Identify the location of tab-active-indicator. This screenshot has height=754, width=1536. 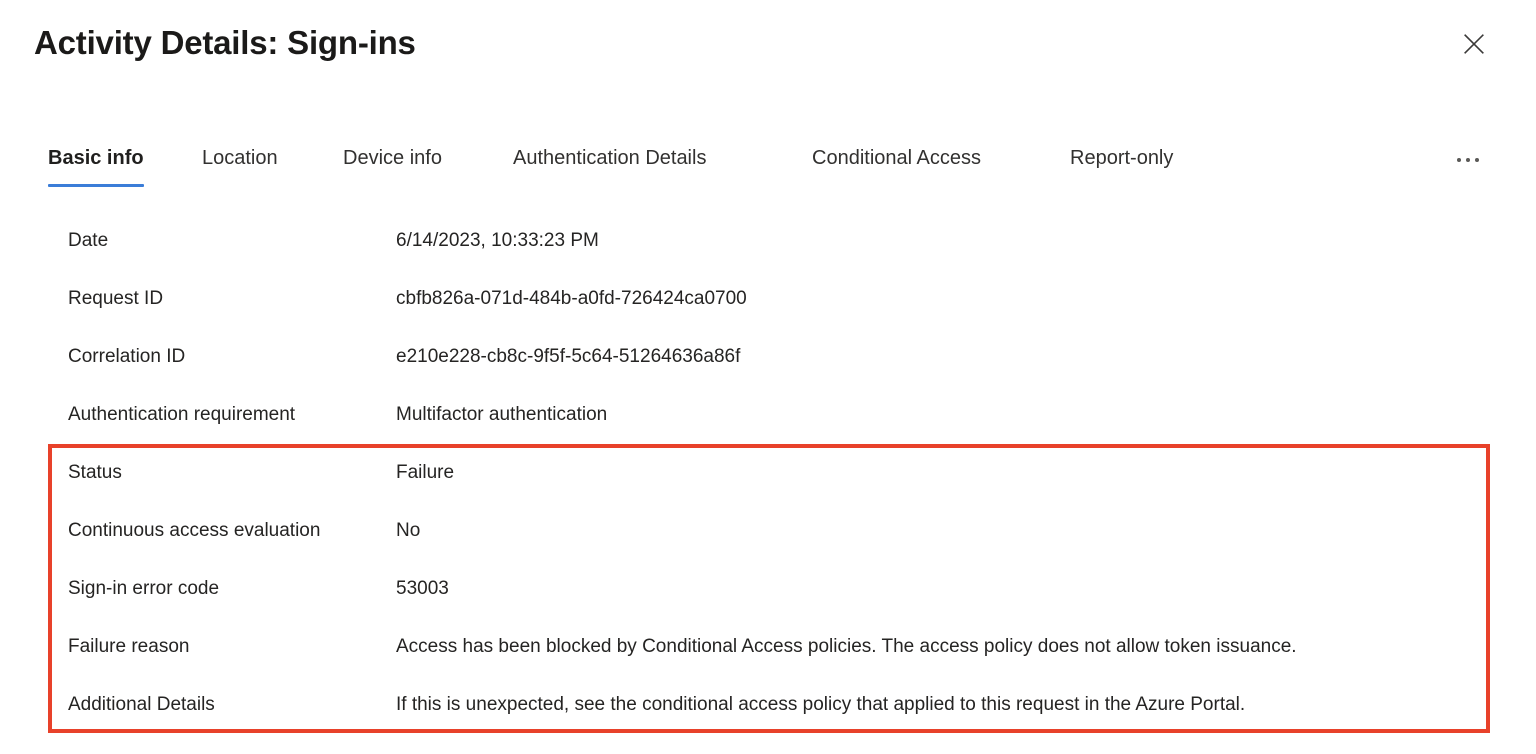
(96, 185).